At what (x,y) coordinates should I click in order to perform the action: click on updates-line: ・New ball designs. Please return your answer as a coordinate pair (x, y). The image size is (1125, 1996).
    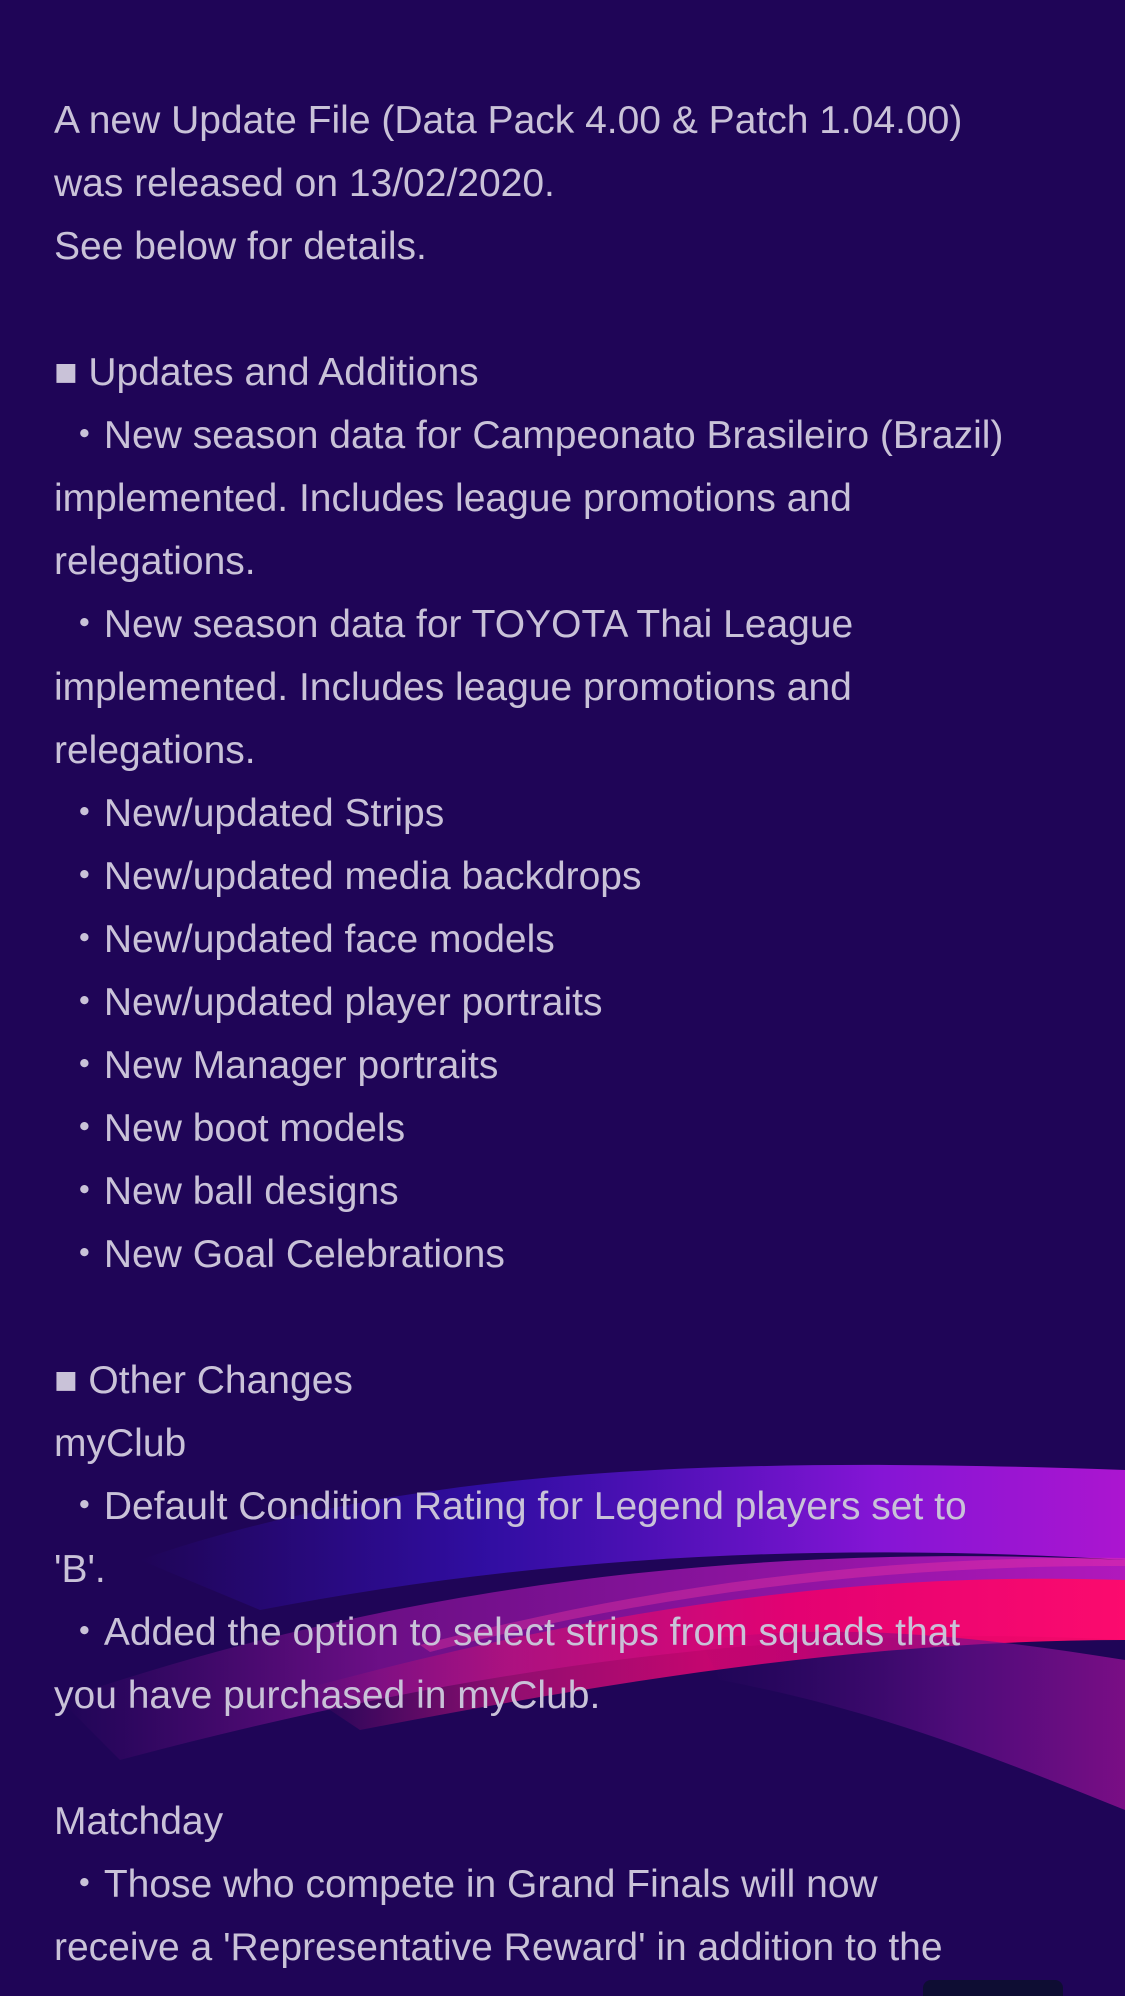
    Looking at the image, I should click on (226, 1191).